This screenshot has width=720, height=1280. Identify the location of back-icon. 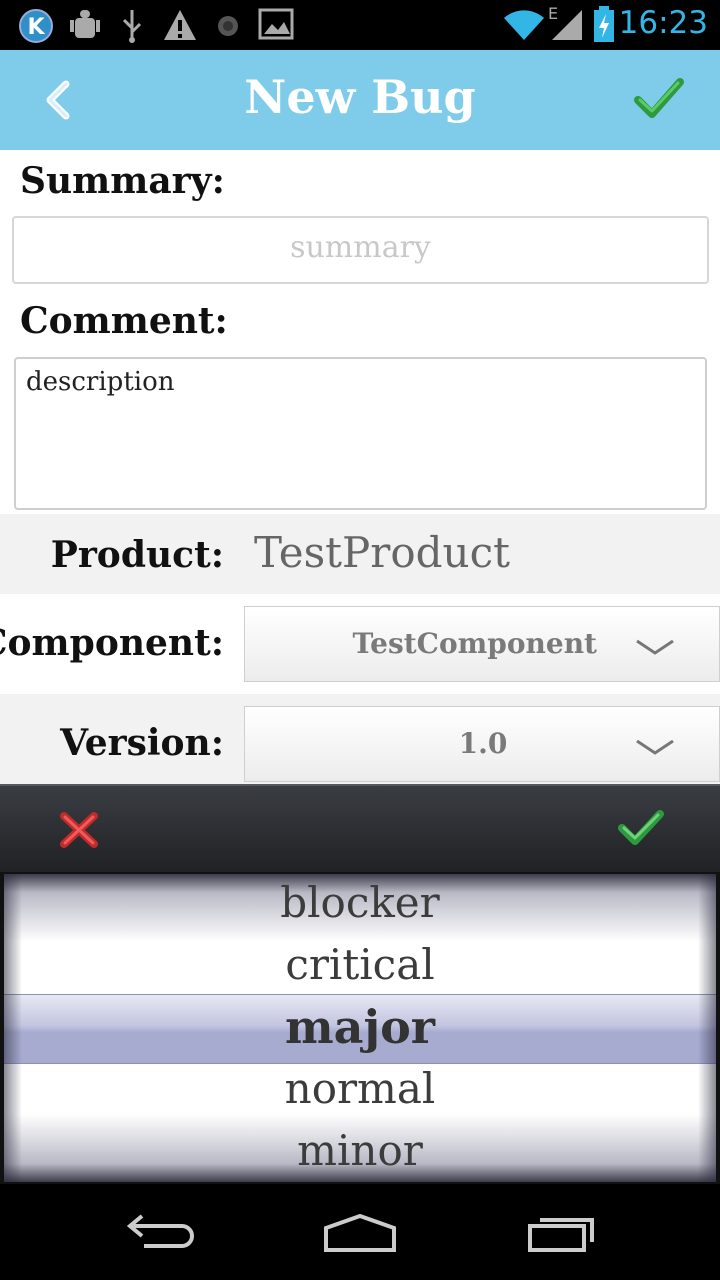
(160, 1230).